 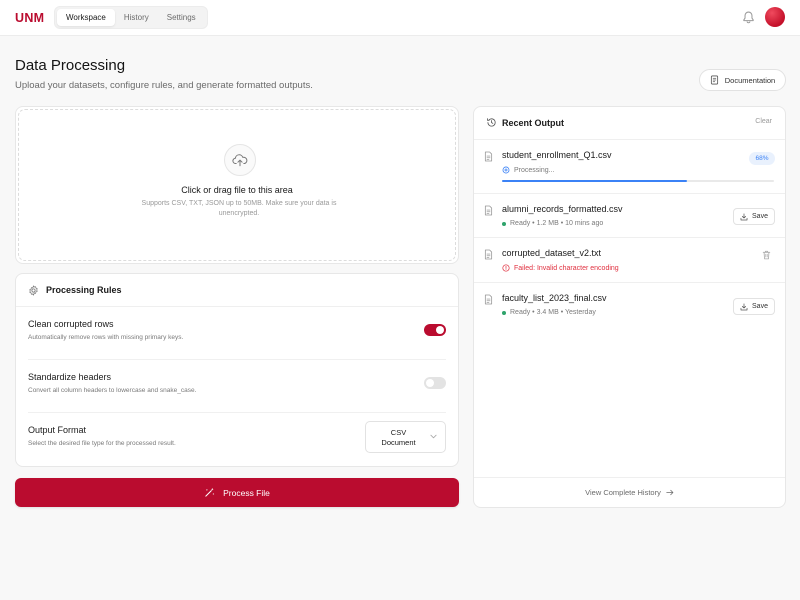 What do you see at coordinates (763, 121) in the screenshot?
I see `clear-button: Clear` at bounding box center [763, 121].